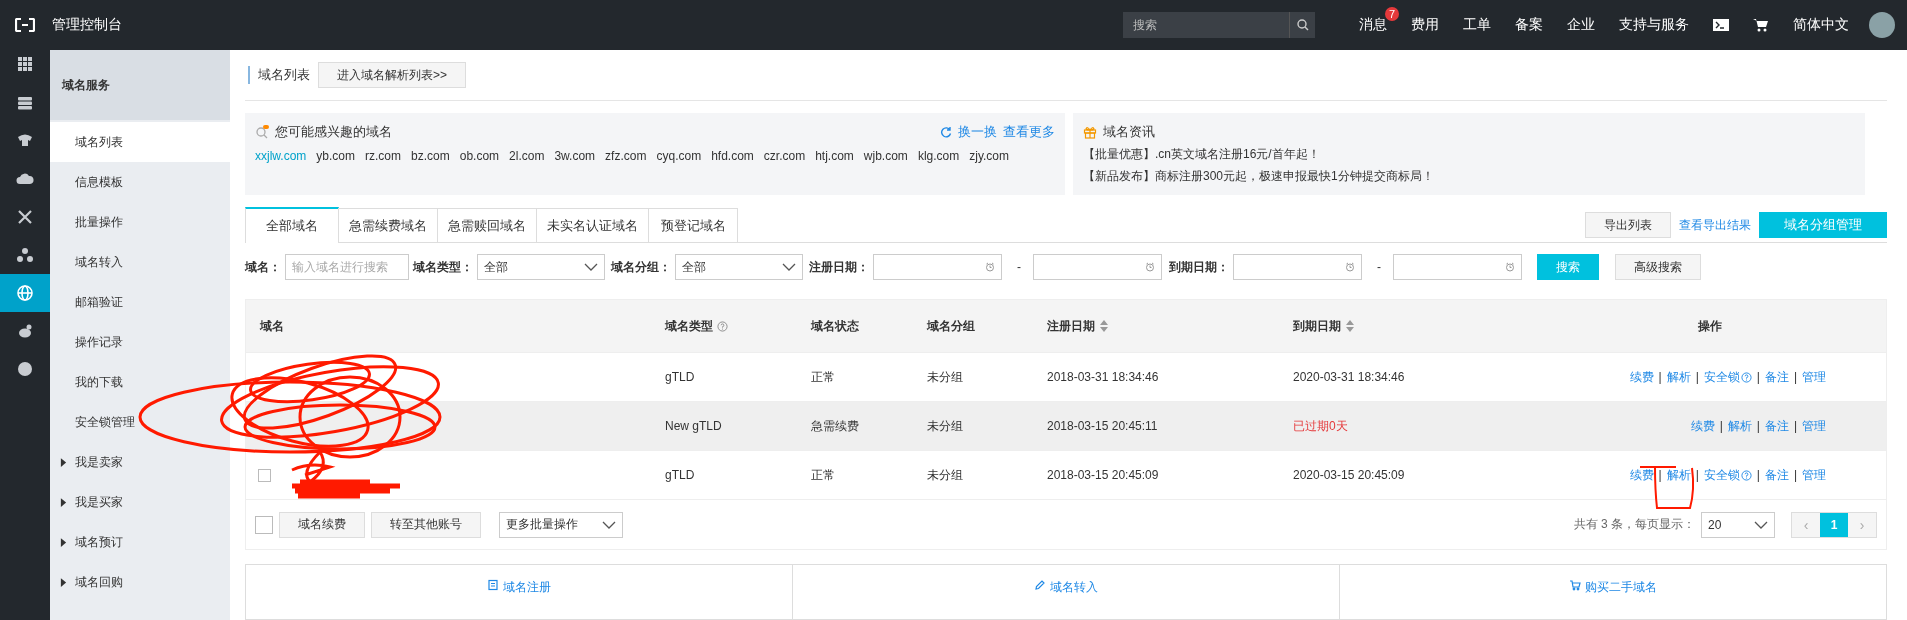 The height and width of the screenshot is (620, 1907). I want to click on domain-link: cyq.com, so click(679, 156).